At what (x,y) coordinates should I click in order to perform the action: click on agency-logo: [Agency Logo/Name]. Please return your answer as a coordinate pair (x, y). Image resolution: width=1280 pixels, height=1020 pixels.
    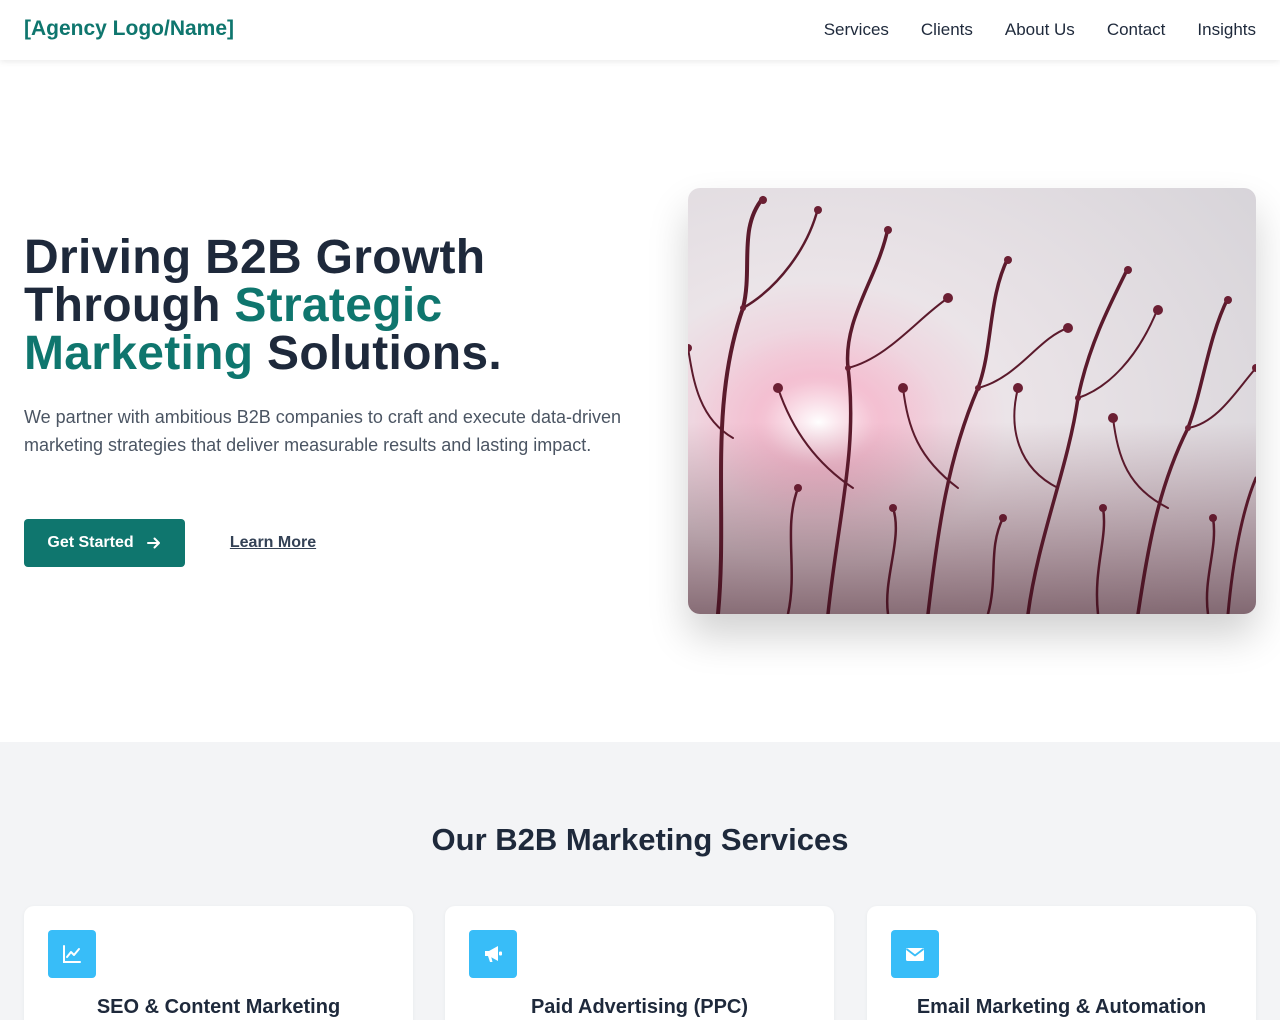
    Looking at the image, I should click on (129, 29).